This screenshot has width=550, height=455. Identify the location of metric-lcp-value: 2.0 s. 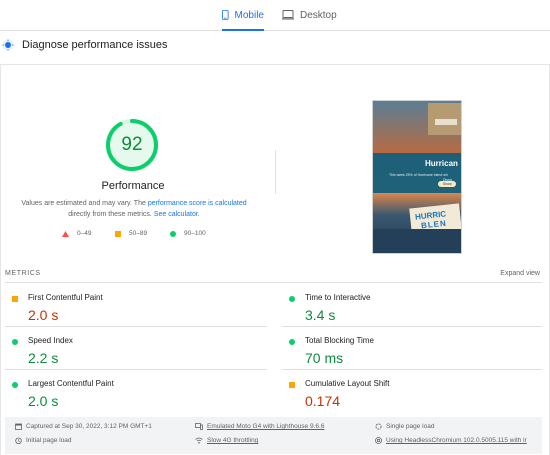
(43, 401).